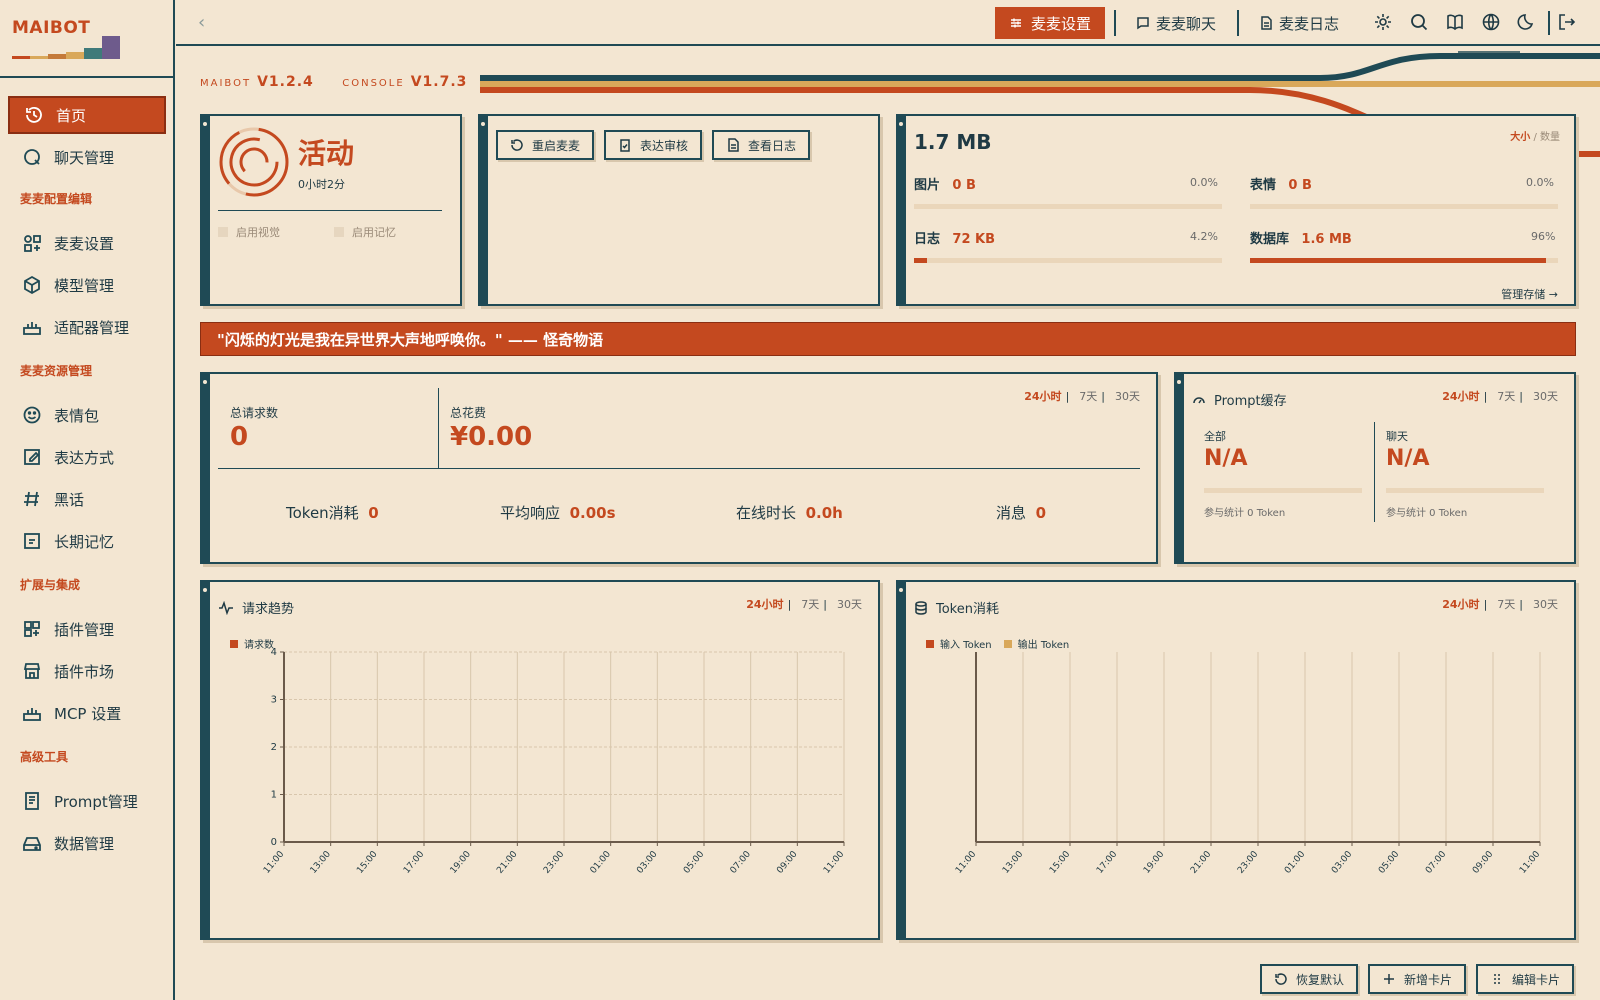 Image resolution: width=1600 pixels, height=1000 pixels. Describe the element at coordinates (69, 499) in the screenshot. I see `sidebar-item-label: 黑话` at that location.